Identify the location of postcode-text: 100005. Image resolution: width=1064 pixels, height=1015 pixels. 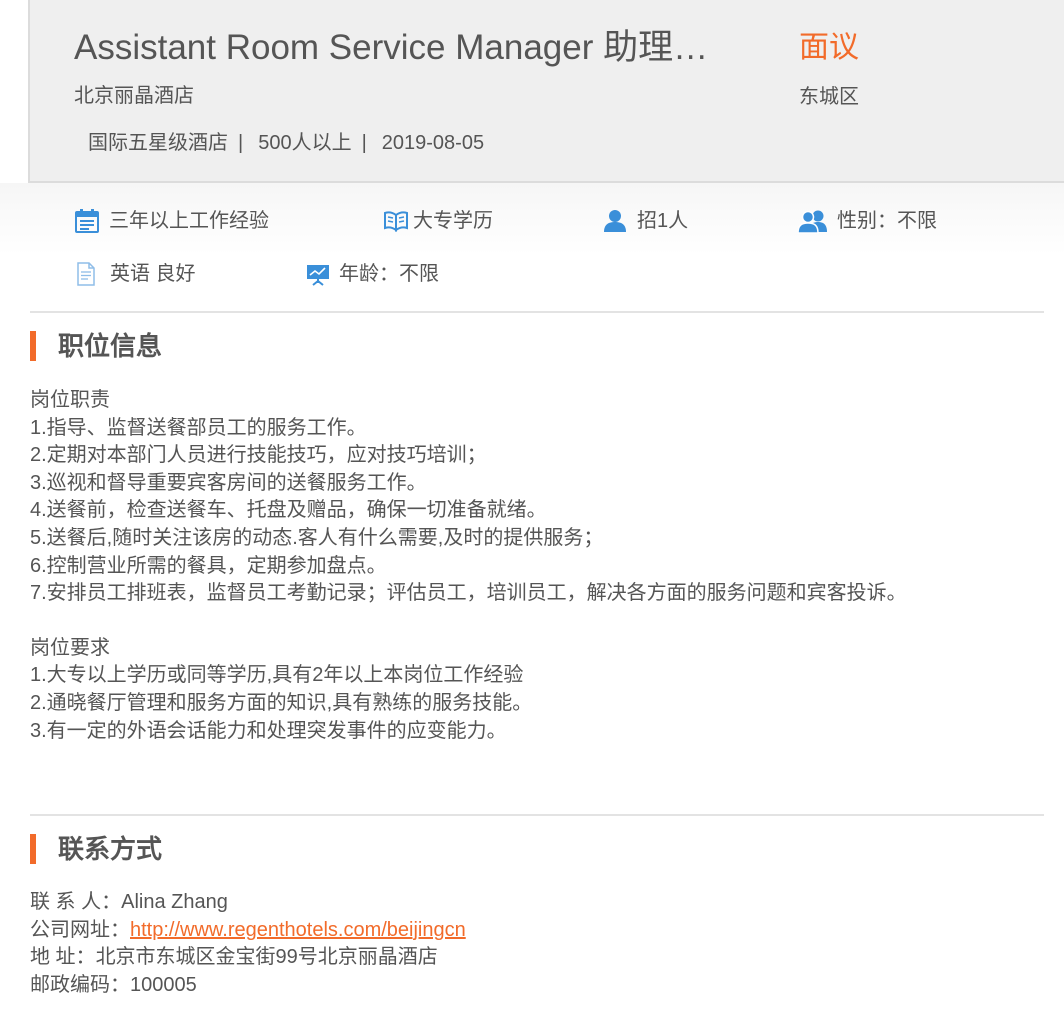
(163, 984).